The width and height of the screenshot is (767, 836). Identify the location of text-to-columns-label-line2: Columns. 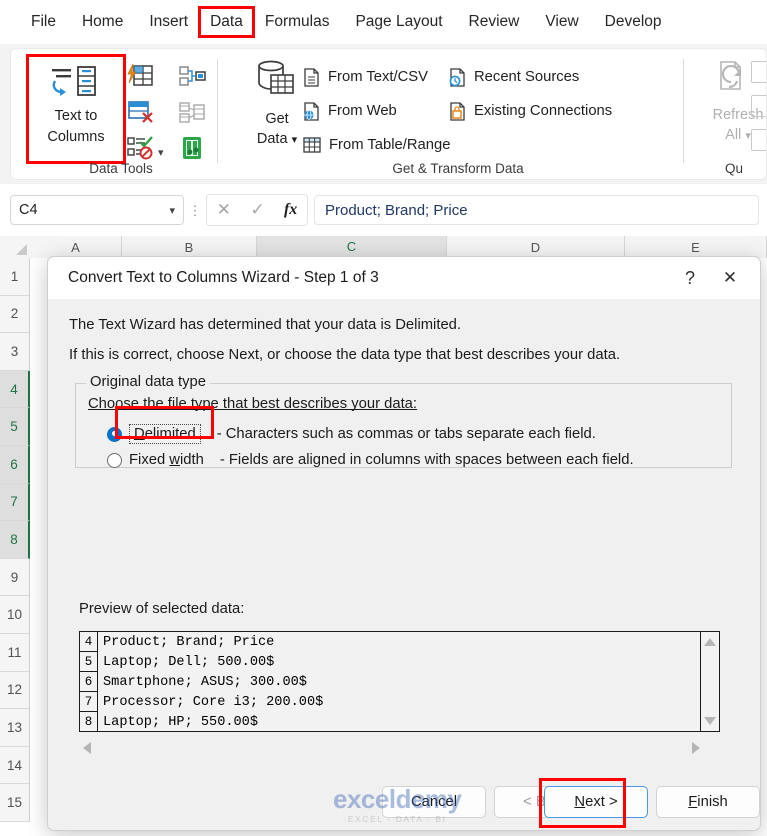
(76, 136).